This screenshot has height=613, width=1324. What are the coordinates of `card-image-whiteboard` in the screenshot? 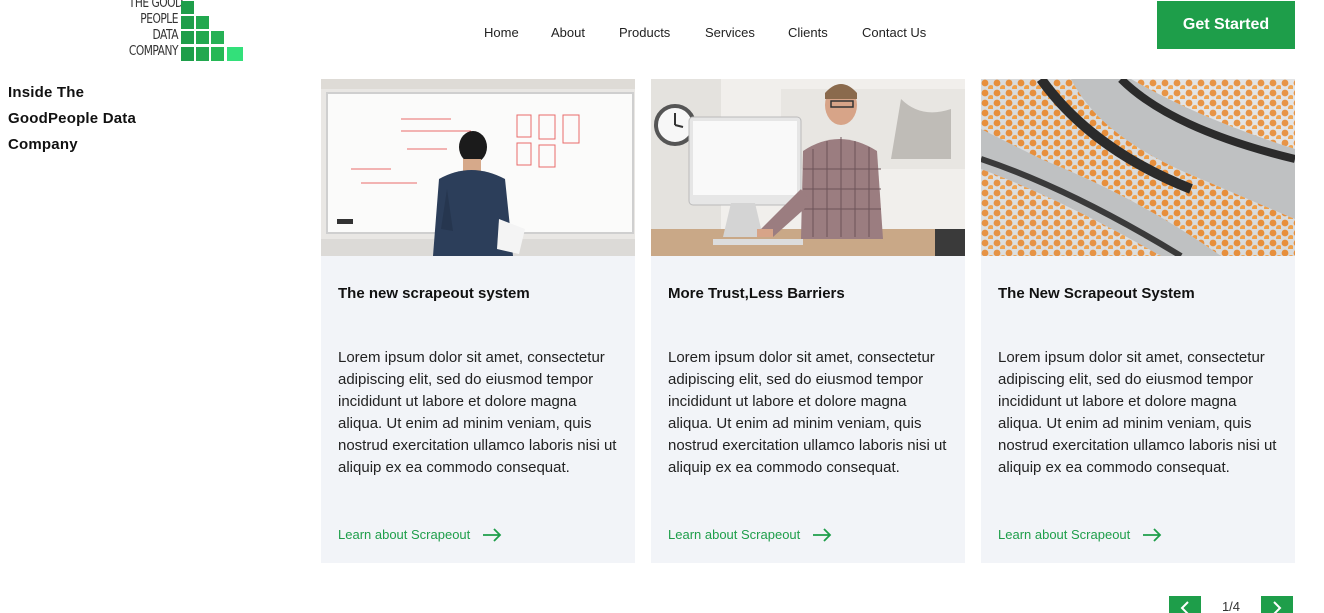 It's located at (478, 167).